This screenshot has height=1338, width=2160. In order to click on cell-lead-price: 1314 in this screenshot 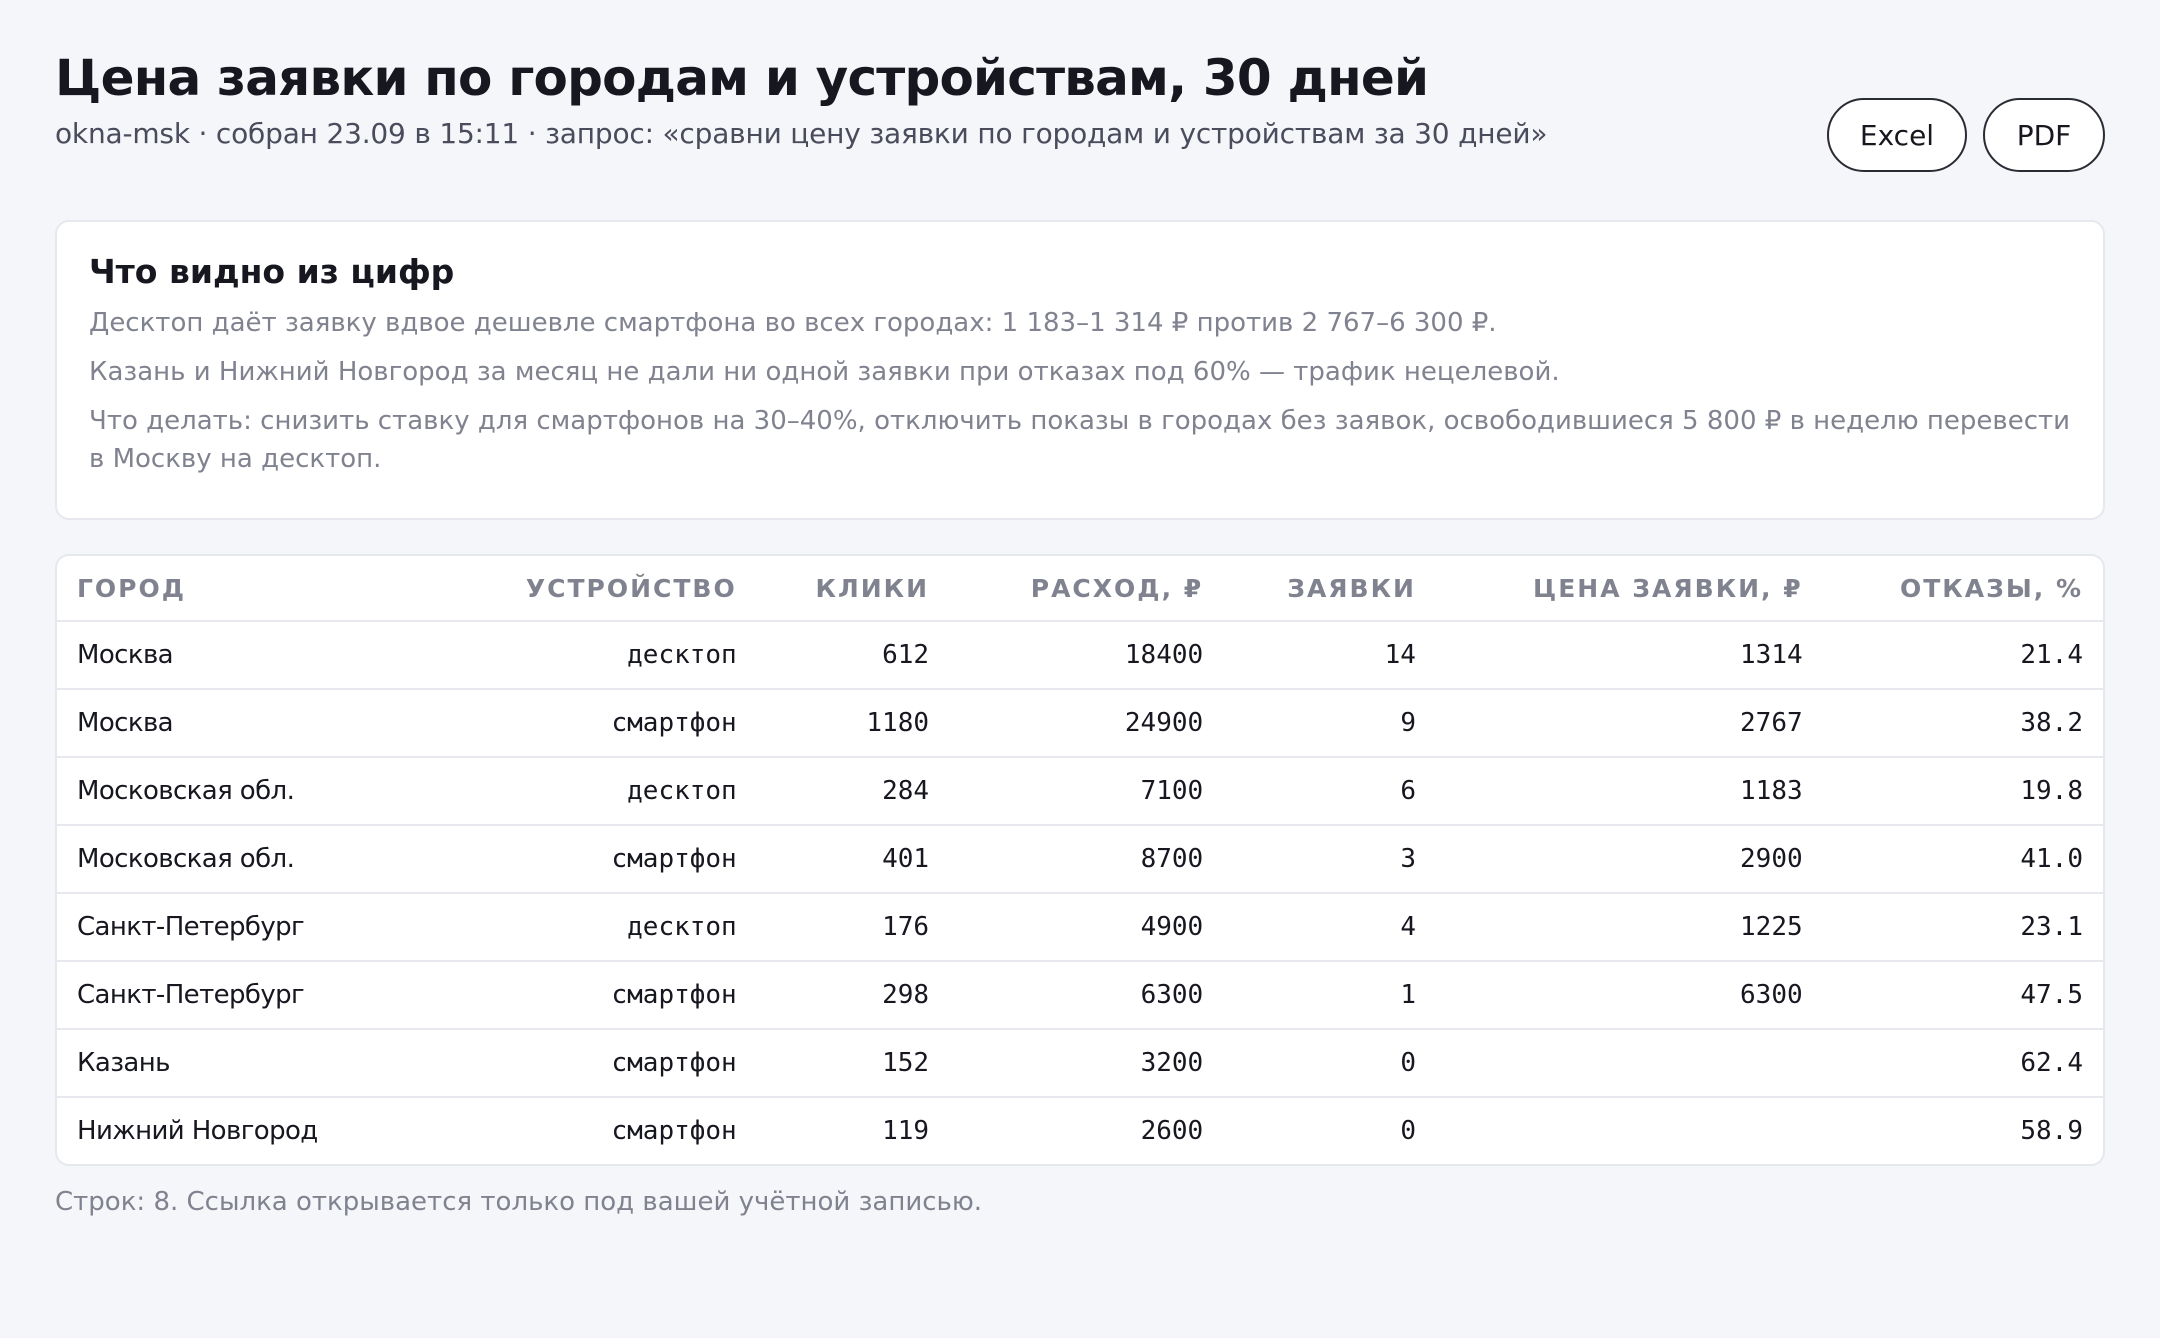, I will do `click(1629, 655)`.